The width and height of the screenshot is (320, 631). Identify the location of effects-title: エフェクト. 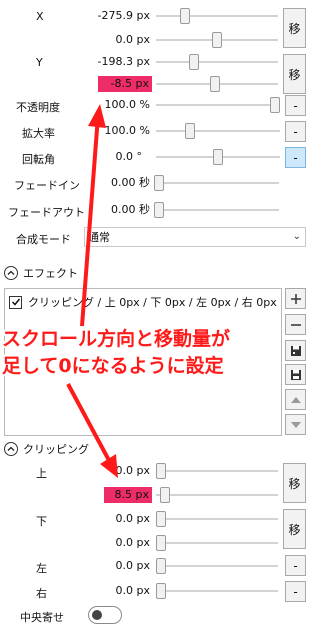
(50, 273).